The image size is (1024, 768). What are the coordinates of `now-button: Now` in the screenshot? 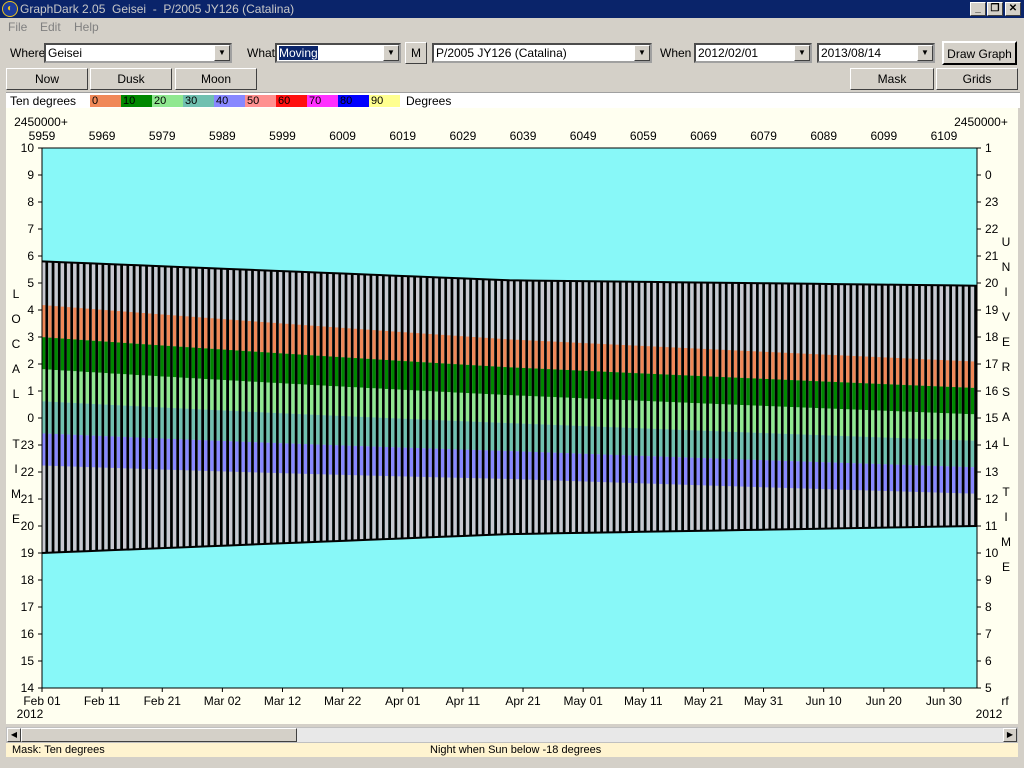 It's located at (47, 79).